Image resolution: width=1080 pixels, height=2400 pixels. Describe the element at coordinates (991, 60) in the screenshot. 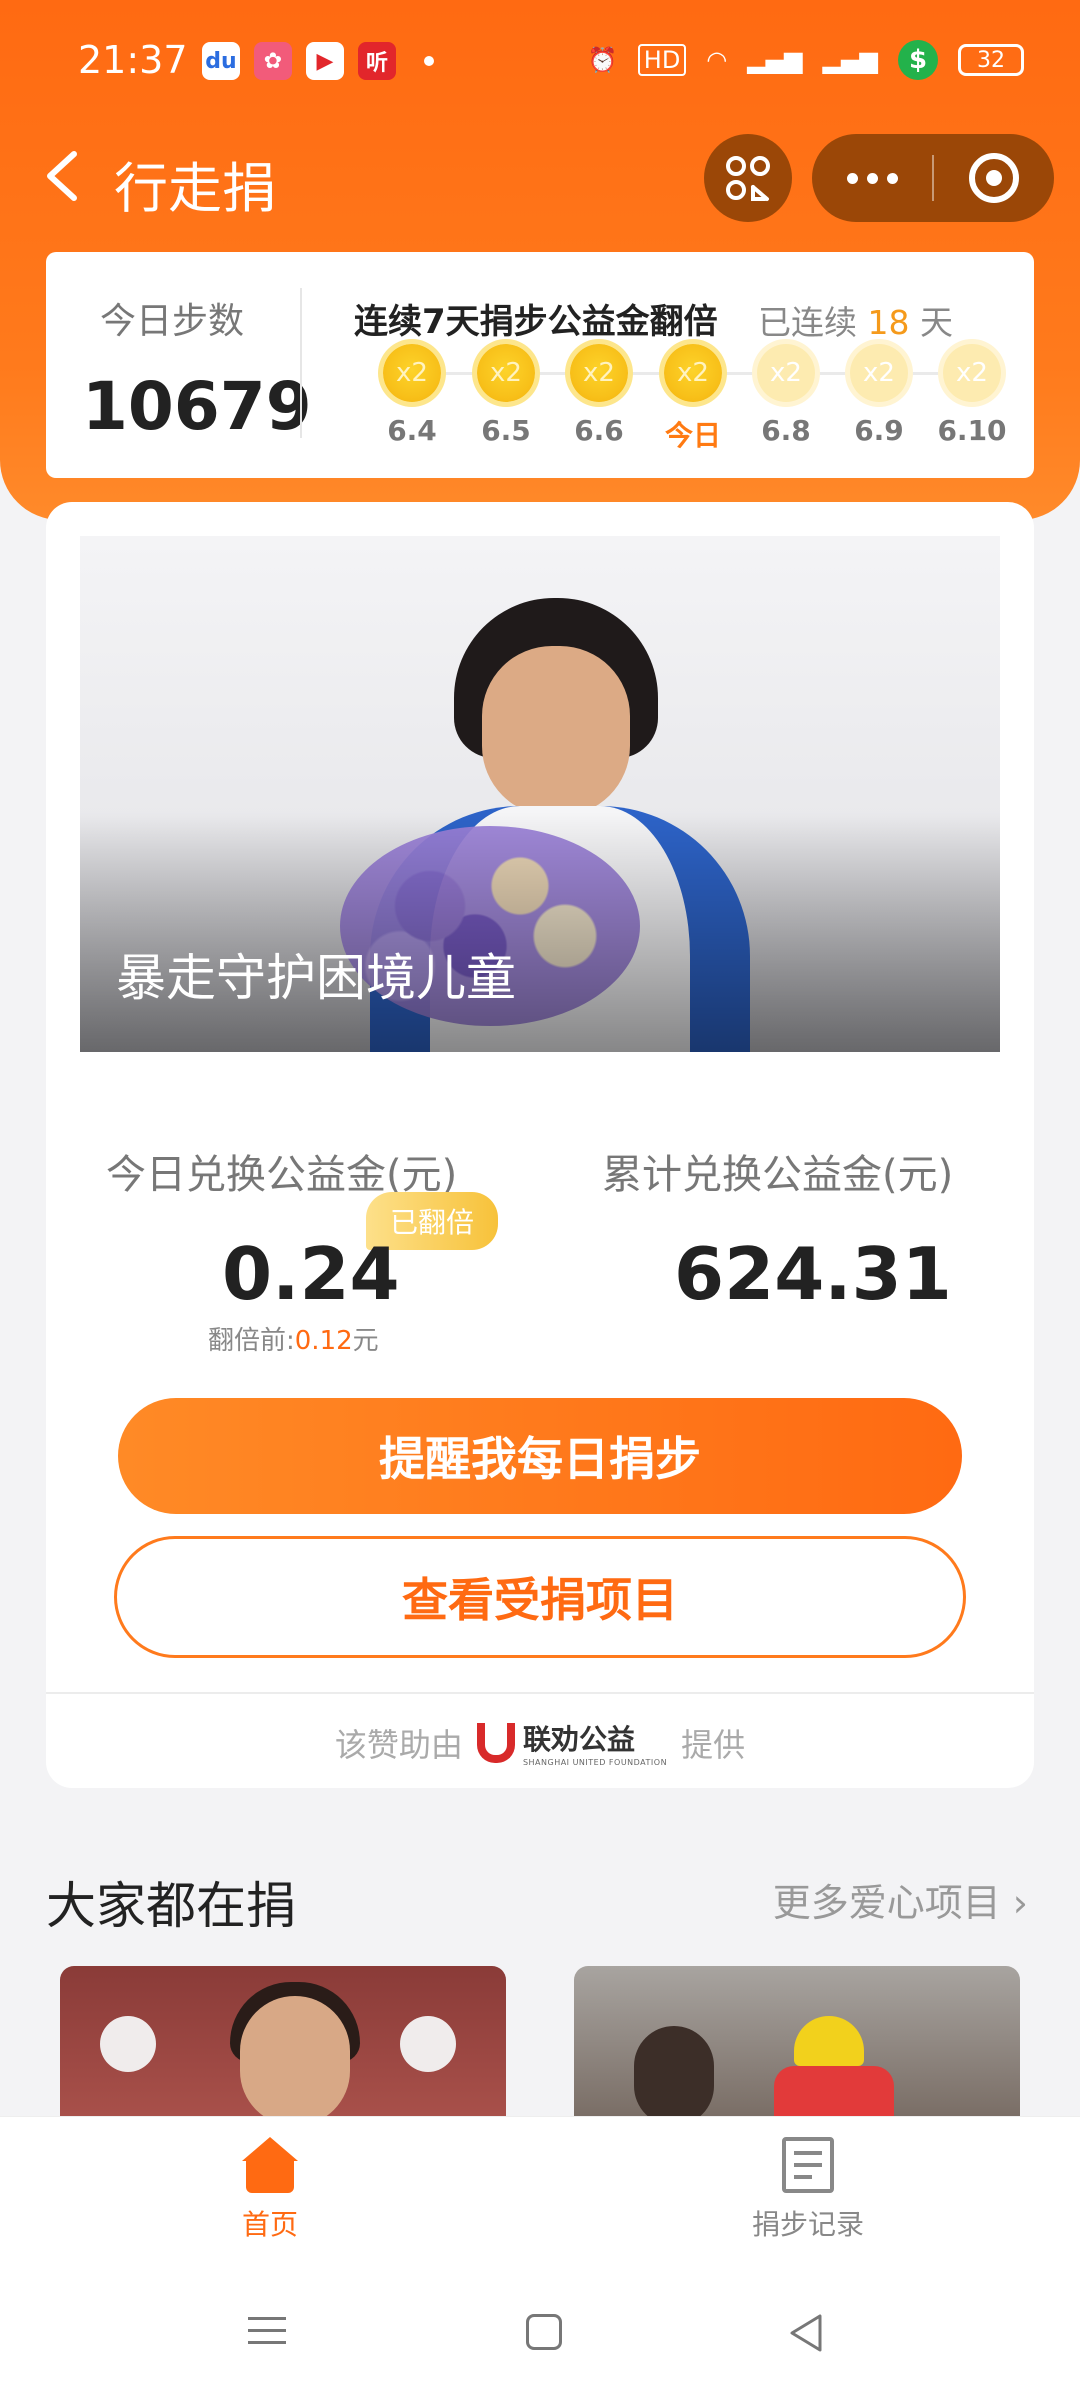

I see `battery-icon: 32` at that location.